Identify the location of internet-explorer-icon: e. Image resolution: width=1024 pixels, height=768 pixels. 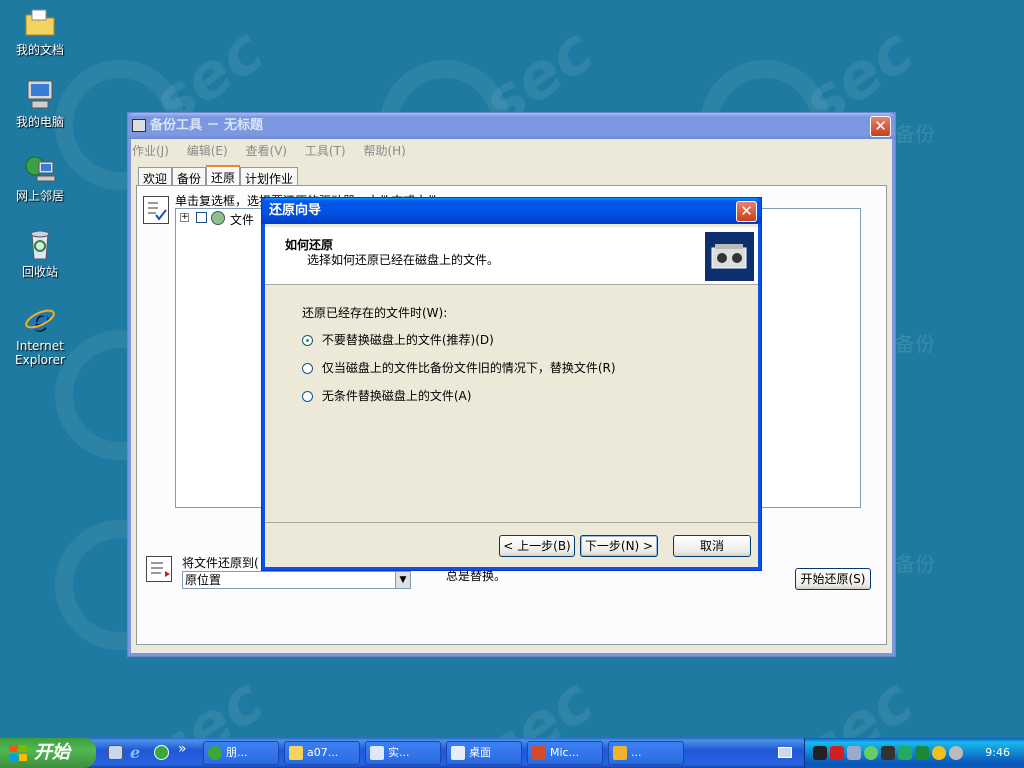
(40, 320).